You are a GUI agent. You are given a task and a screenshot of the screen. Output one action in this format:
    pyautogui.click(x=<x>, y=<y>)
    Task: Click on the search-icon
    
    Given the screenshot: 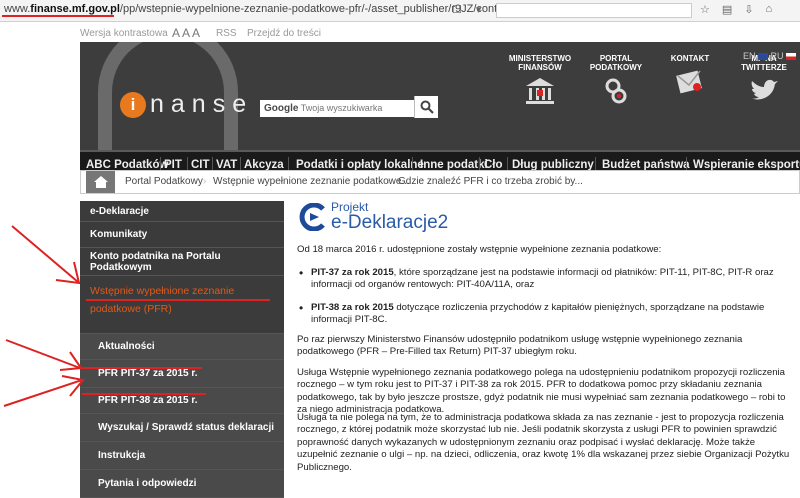 What is the action you would take?
    pyautogui.click(x=427, y=107)
    